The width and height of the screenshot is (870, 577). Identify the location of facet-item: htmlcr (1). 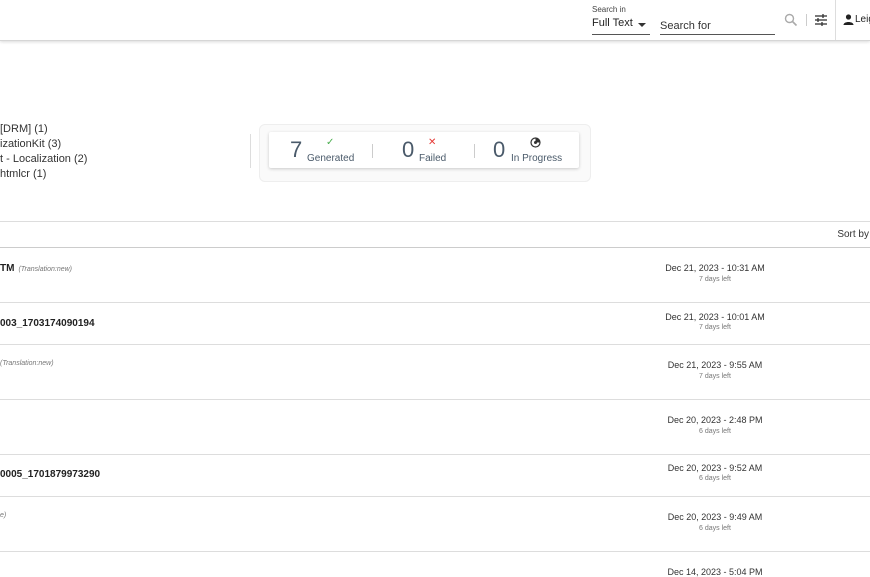
(43, 174).